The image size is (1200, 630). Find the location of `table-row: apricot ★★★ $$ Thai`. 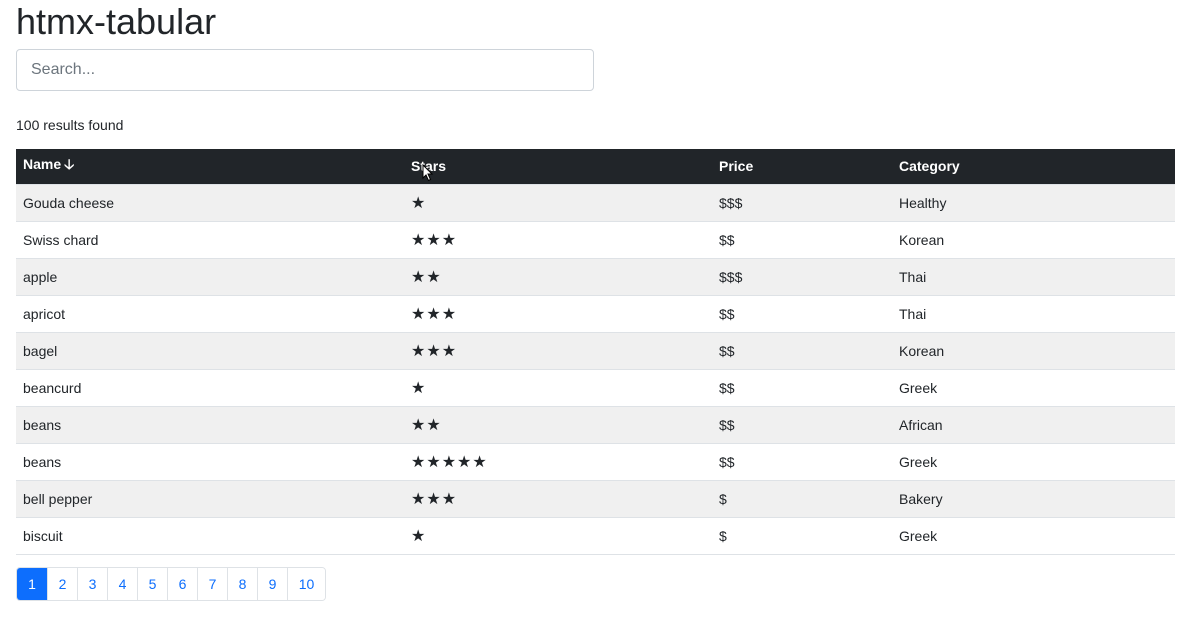

table-row: apricot ★★★ $$ Thai is located at coordinates (595, 313).